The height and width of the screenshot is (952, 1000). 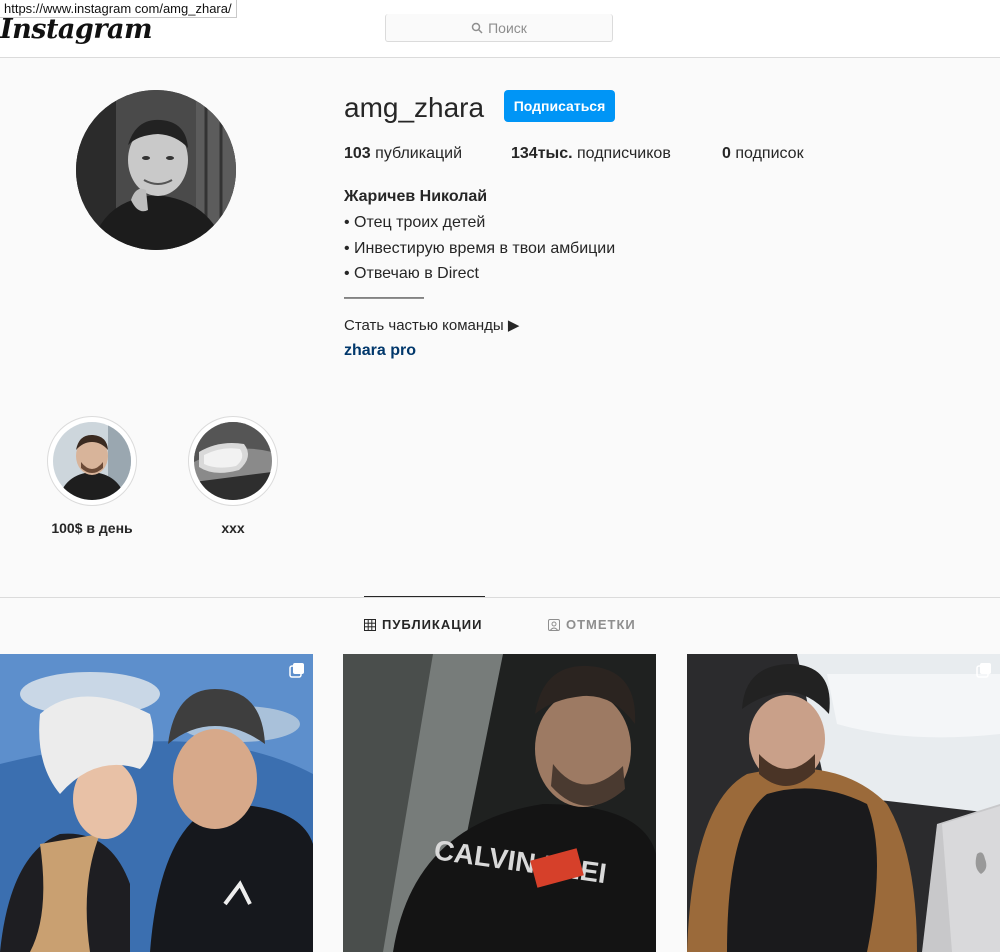 I want to click on profile-avatar, so click(x=156, y=170).